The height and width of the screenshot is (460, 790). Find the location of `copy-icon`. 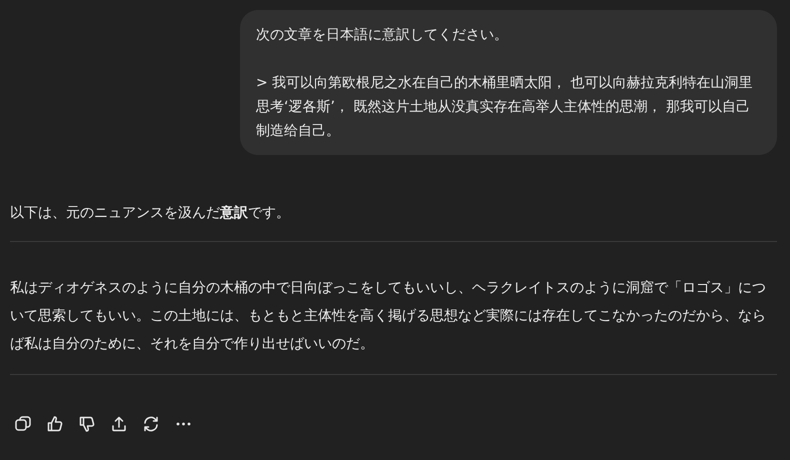

copy-icon is located at coordinates (23, 424).